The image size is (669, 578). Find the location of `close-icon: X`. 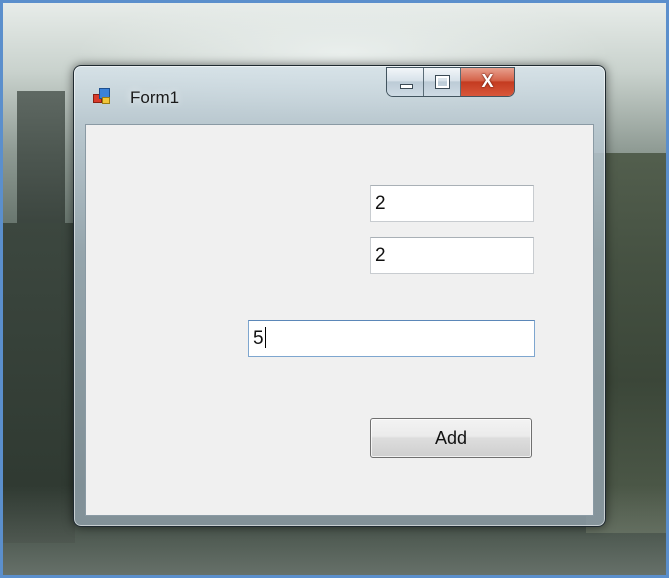

close-icon: X is located at coordinates (487, 81).